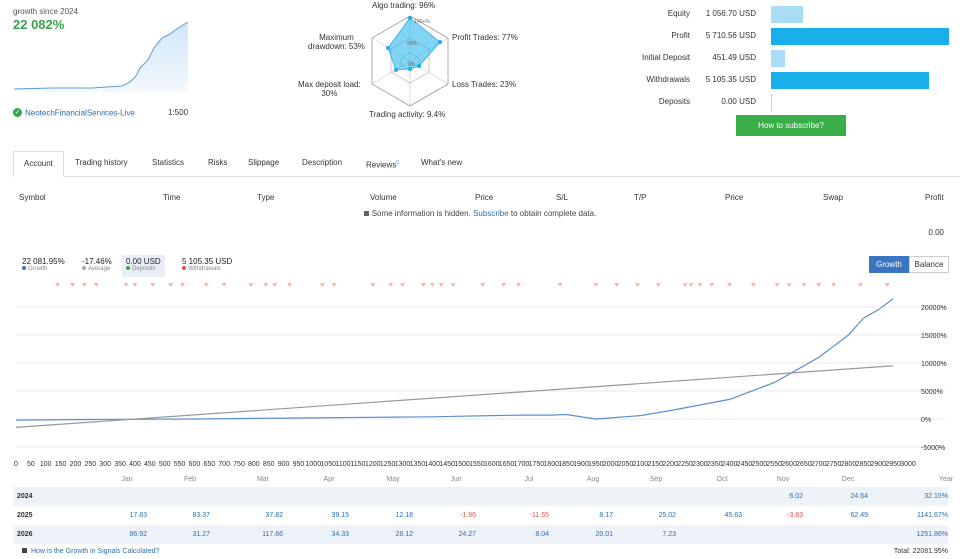 Image resolution: width=960 pixels, height=559 pixels. I want to click on lock-icon, so click(366, 213).